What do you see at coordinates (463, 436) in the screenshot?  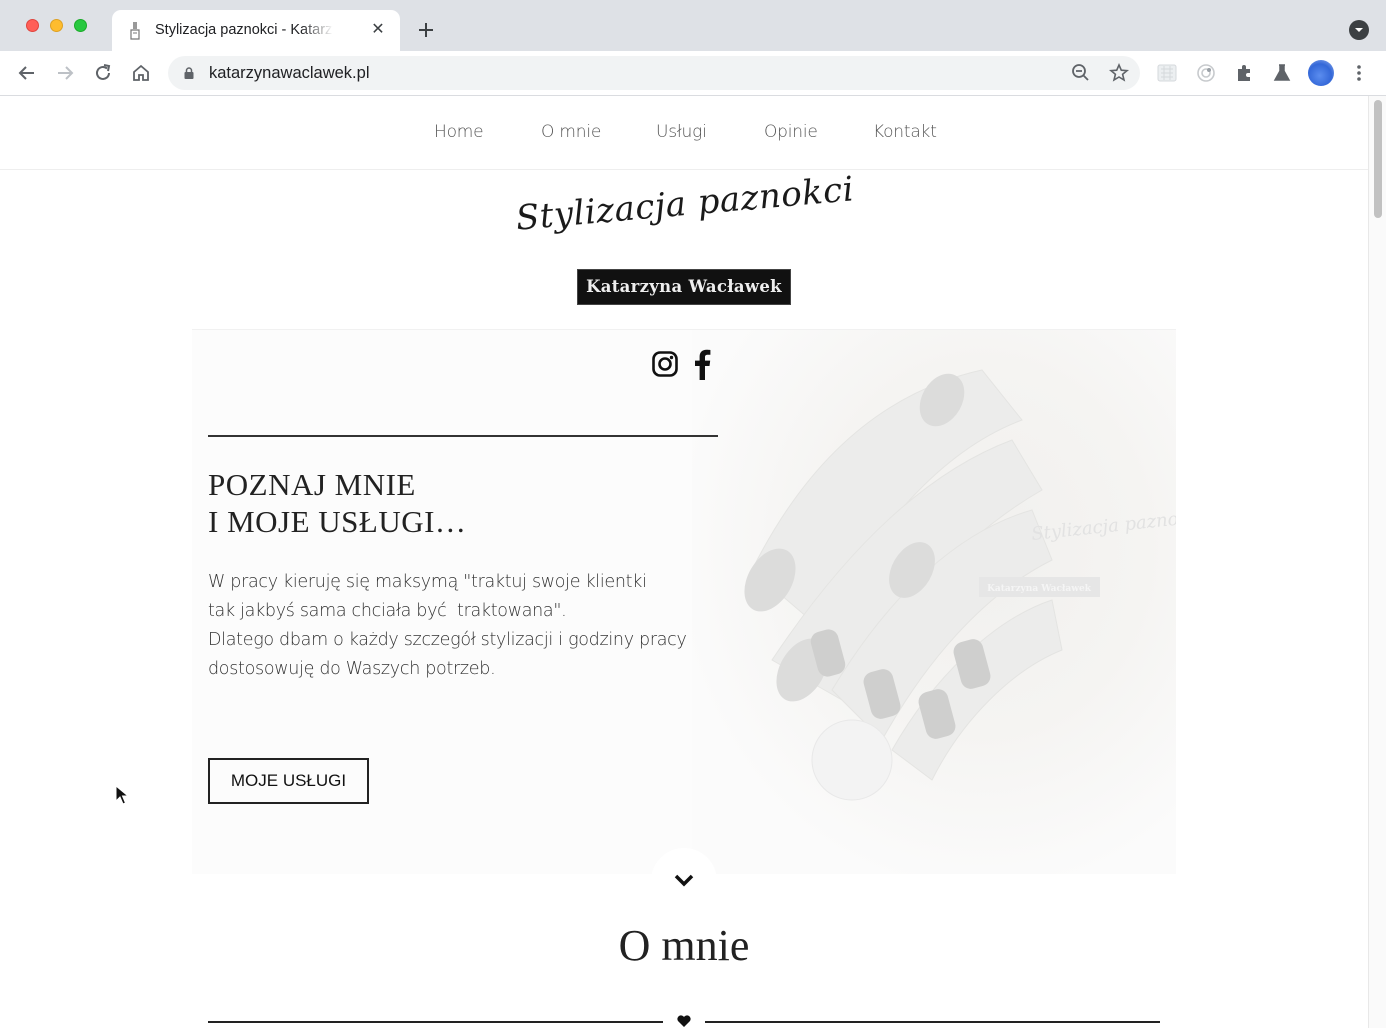 I see `hero-divider-line` at bounding box center [463, 436].